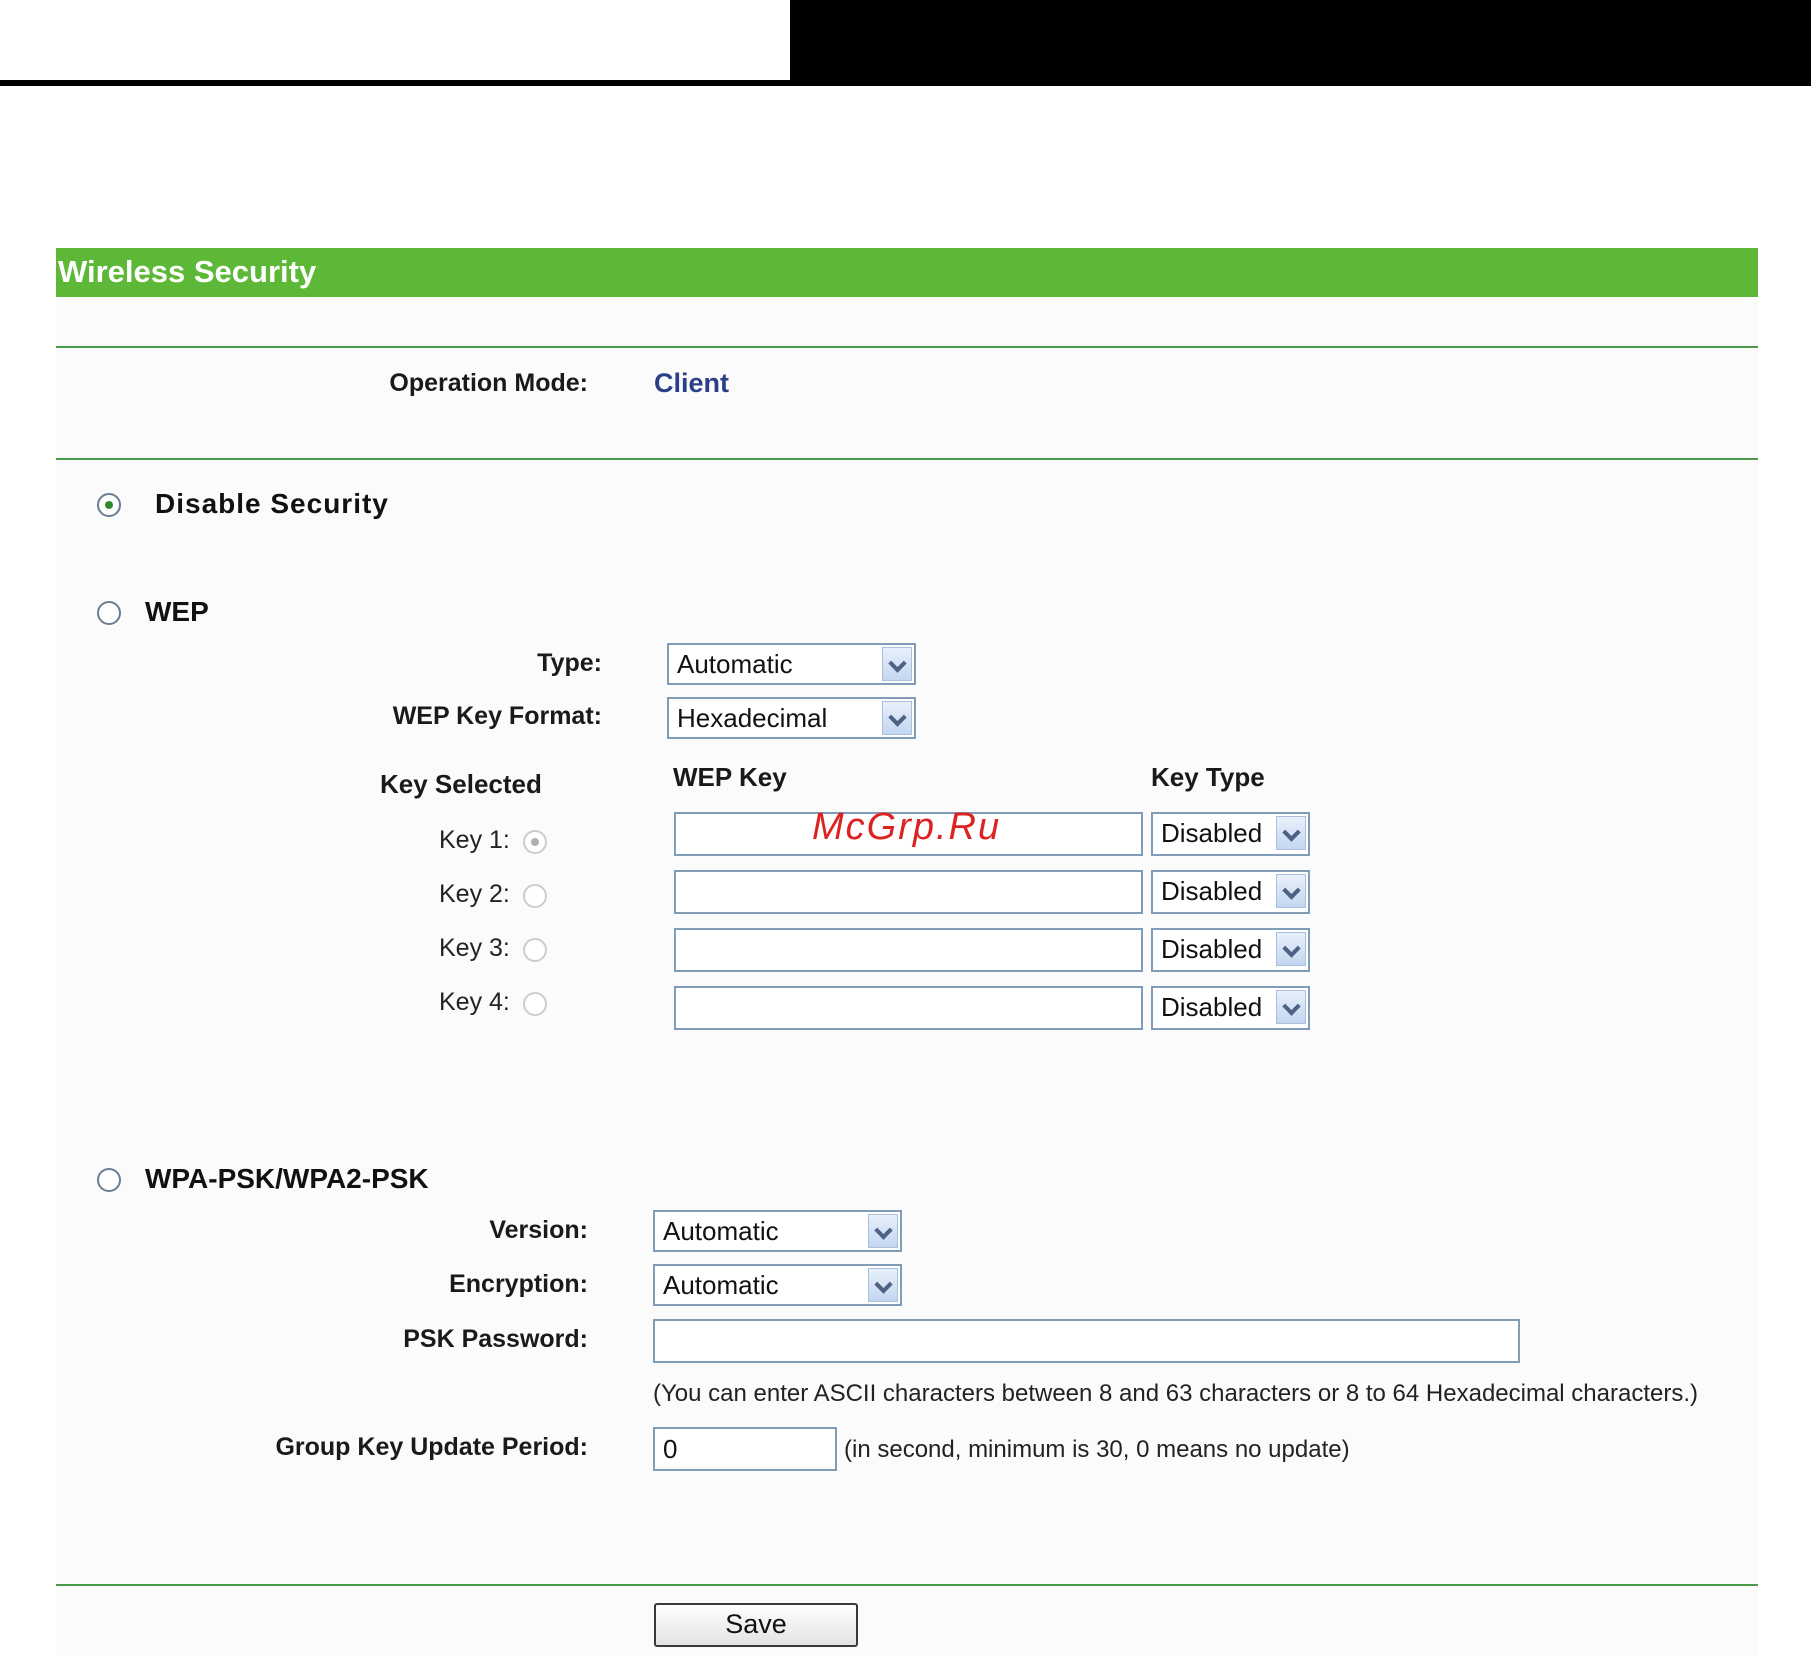  What do you see at coordinates (907, 827) in the screenshot?
I see `watermark: McGrp.Ru` at bounding box center [907, 827].